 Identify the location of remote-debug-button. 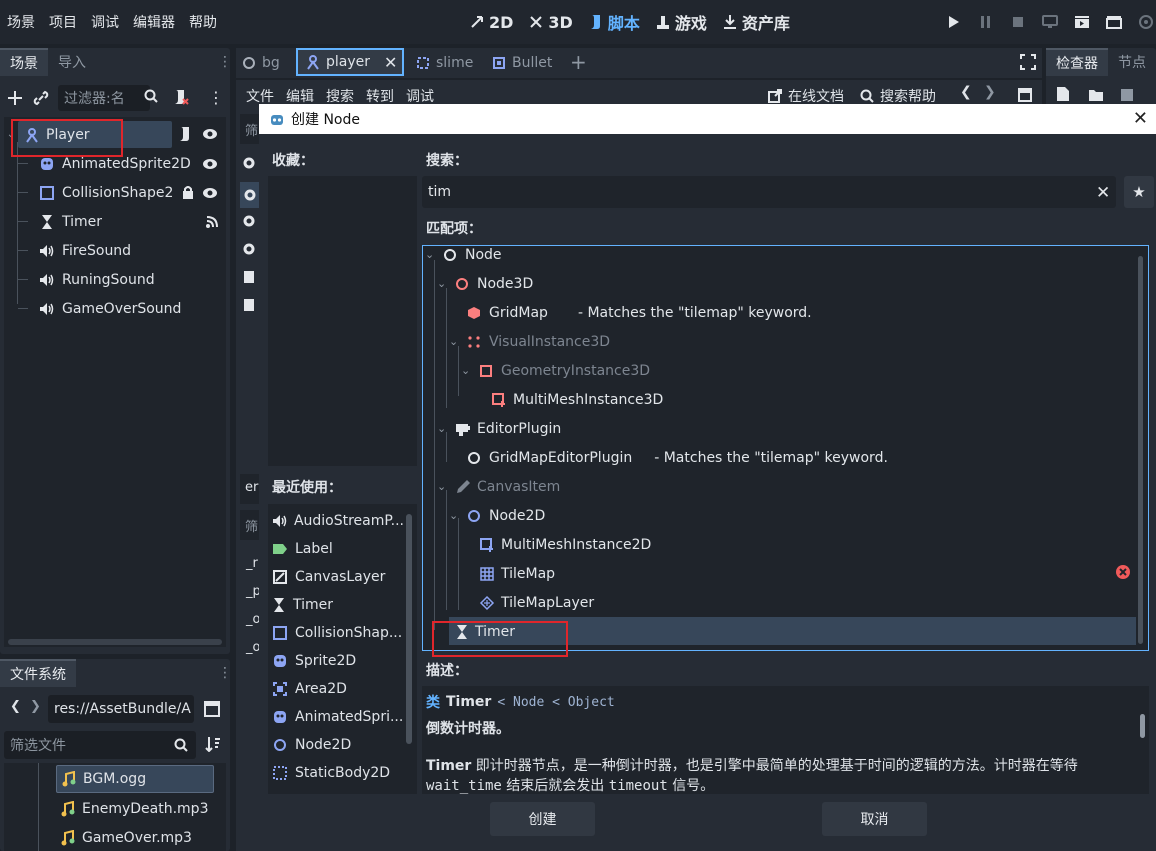
(1050, 22).